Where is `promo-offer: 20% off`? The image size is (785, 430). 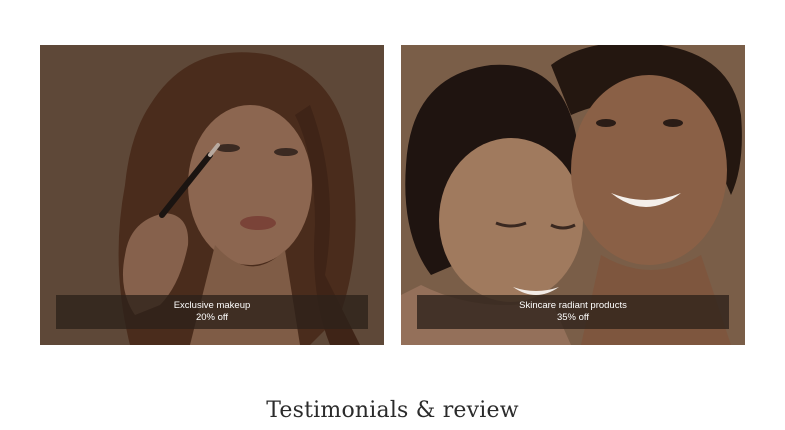
promo-offer: 20% off is located at coordinates (212, 317).